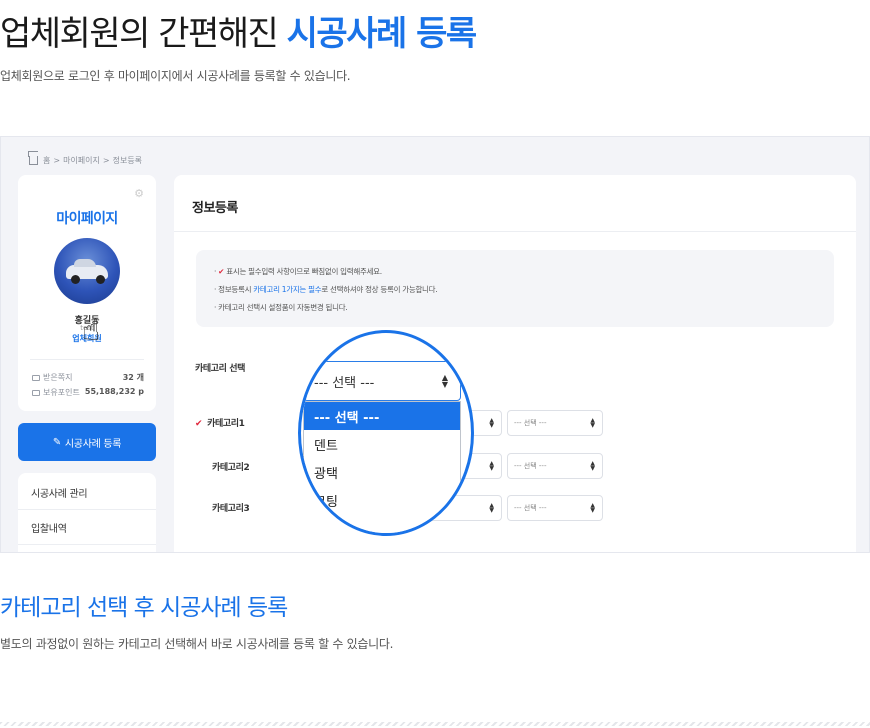 This screenshot has height=728, width=870. I want to click on register-case-button: ✎ 시공사례 등록, so click(87, 442).